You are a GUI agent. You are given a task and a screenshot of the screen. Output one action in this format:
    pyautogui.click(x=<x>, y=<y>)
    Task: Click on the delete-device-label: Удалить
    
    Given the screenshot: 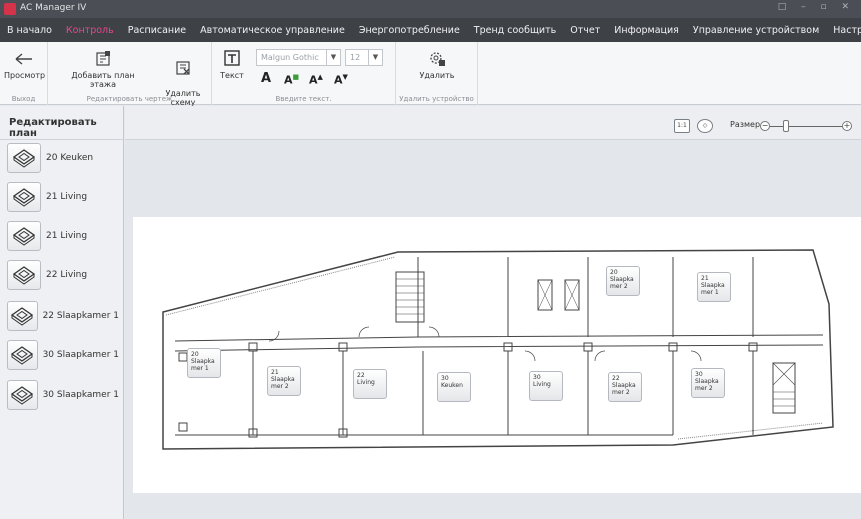 What is the action you would take?
    pyautogui.click(x=437, y=75)
    